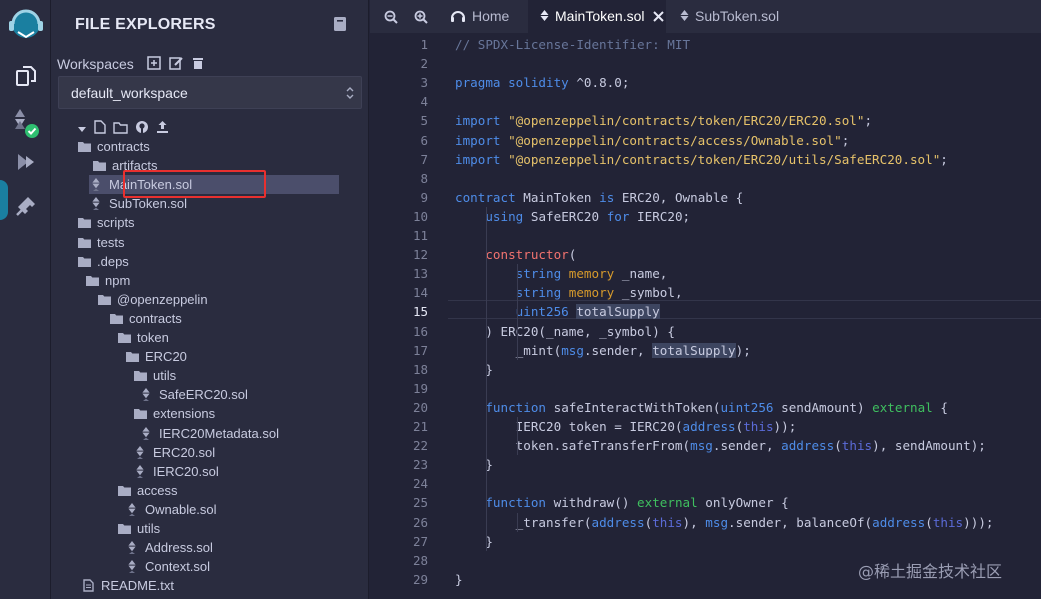  I want to click on code-line: _mint(msg.sender, totalSupply);, so click(633, 350).